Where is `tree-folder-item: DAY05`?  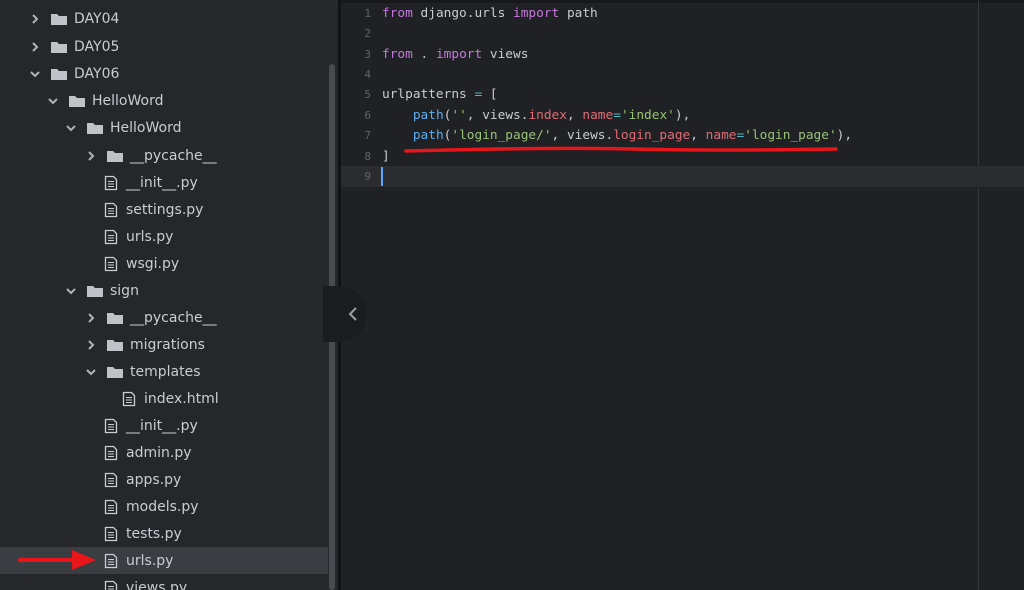 tree-folder-item: DAY05 is located at coordinates (164, 46).